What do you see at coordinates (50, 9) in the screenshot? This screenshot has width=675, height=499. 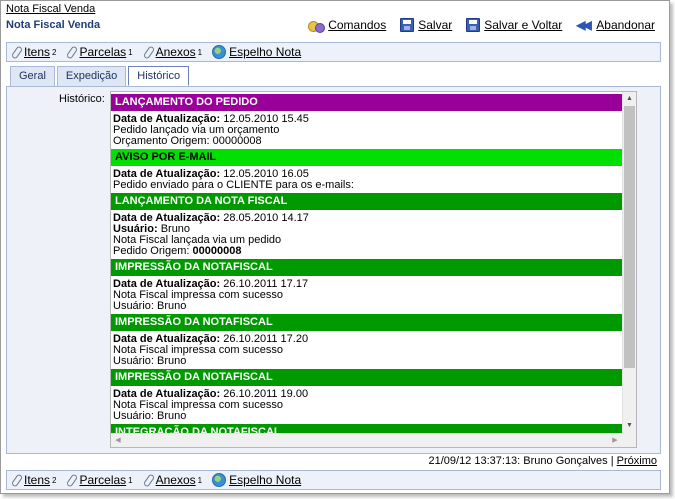 I see `breadcrumb: Nota Fiscal Venda` at bounding box center [50, 9].